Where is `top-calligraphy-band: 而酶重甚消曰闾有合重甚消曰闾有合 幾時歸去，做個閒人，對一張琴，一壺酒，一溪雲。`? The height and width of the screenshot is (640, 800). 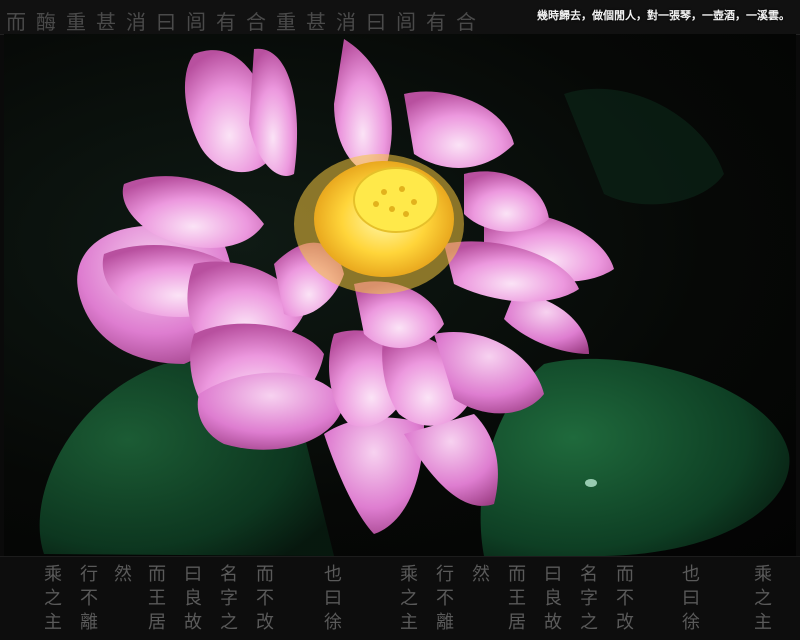
top-calligraphy-band: 而酶重甚消曰闾有合重甚消曰闾有合 幾時歸去，做個閒人，對一張琴，一壺酒，一溪雲。 is located at coordinates (400, 17).